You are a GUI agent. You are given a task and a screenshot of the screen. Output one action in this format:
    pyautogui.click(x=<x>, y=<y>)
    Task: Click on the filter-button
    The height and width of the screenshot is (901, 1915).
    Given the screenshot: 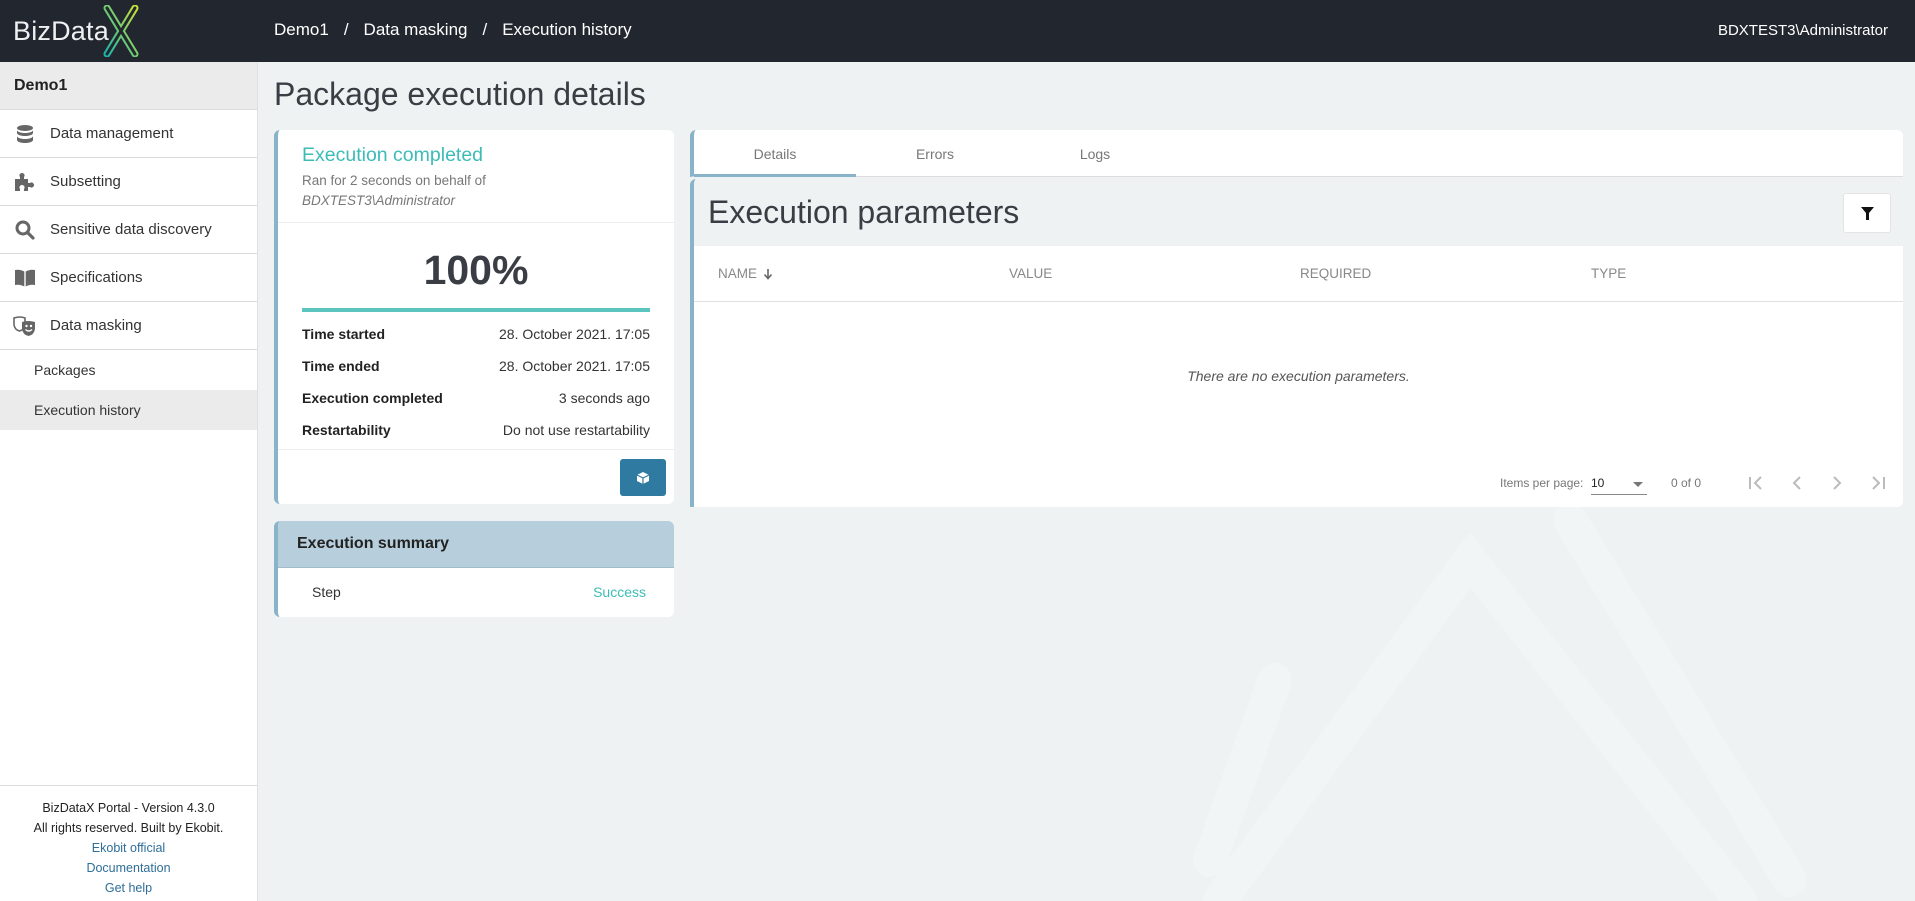 What is the action you would take?
    pyautogui.click(x=1867, y=213)
    